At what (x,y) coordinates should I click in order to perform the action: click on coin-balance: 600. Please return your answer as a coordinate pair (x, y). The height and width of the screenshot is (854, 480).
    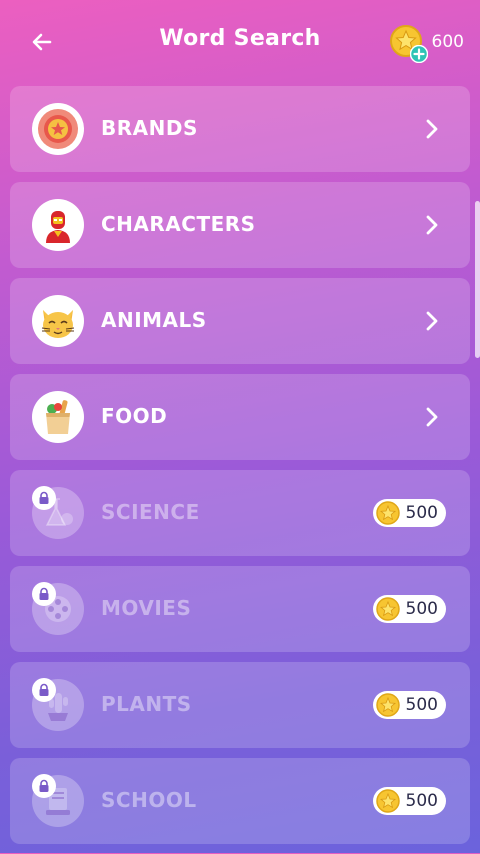
    Looking at the image, I should click on (426, 43).